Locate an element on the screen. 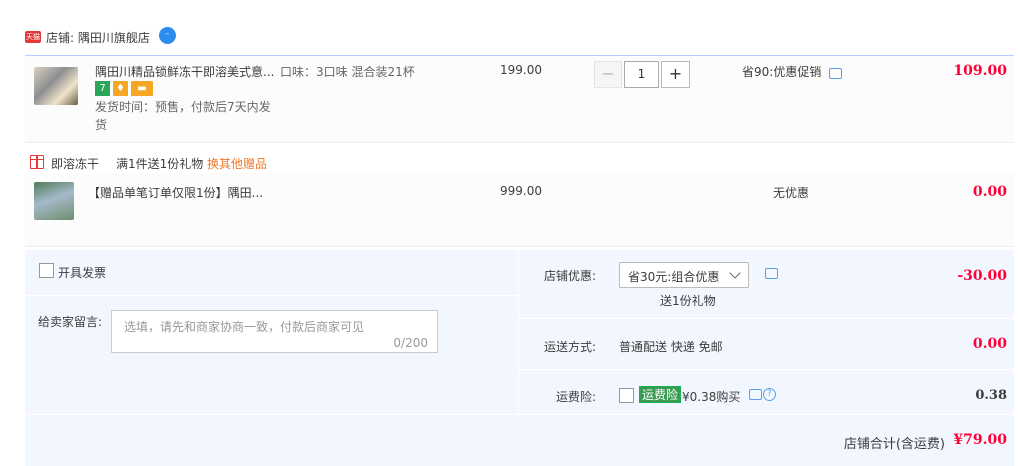 Image resolution: width=1020 pixels, height=466 pixels. wangwang-chat-icon: ᵔ is located at coordinates (167, 35).